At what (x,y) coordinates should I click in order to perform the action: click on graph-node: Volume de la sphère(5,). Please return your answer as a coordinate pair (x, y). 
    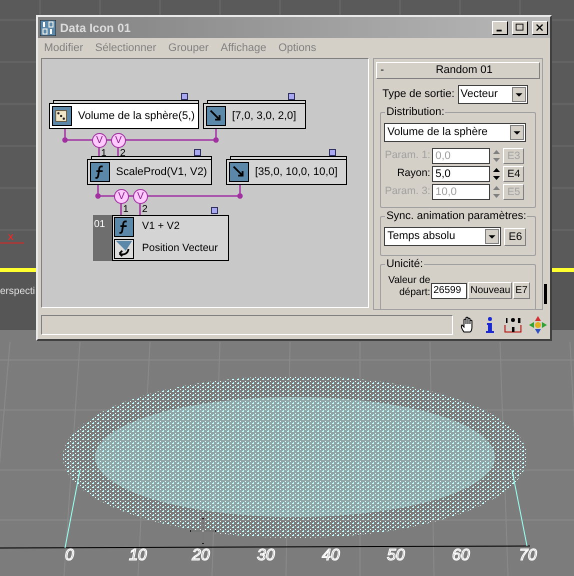
    Looking at the image, I should click on (124, 116).